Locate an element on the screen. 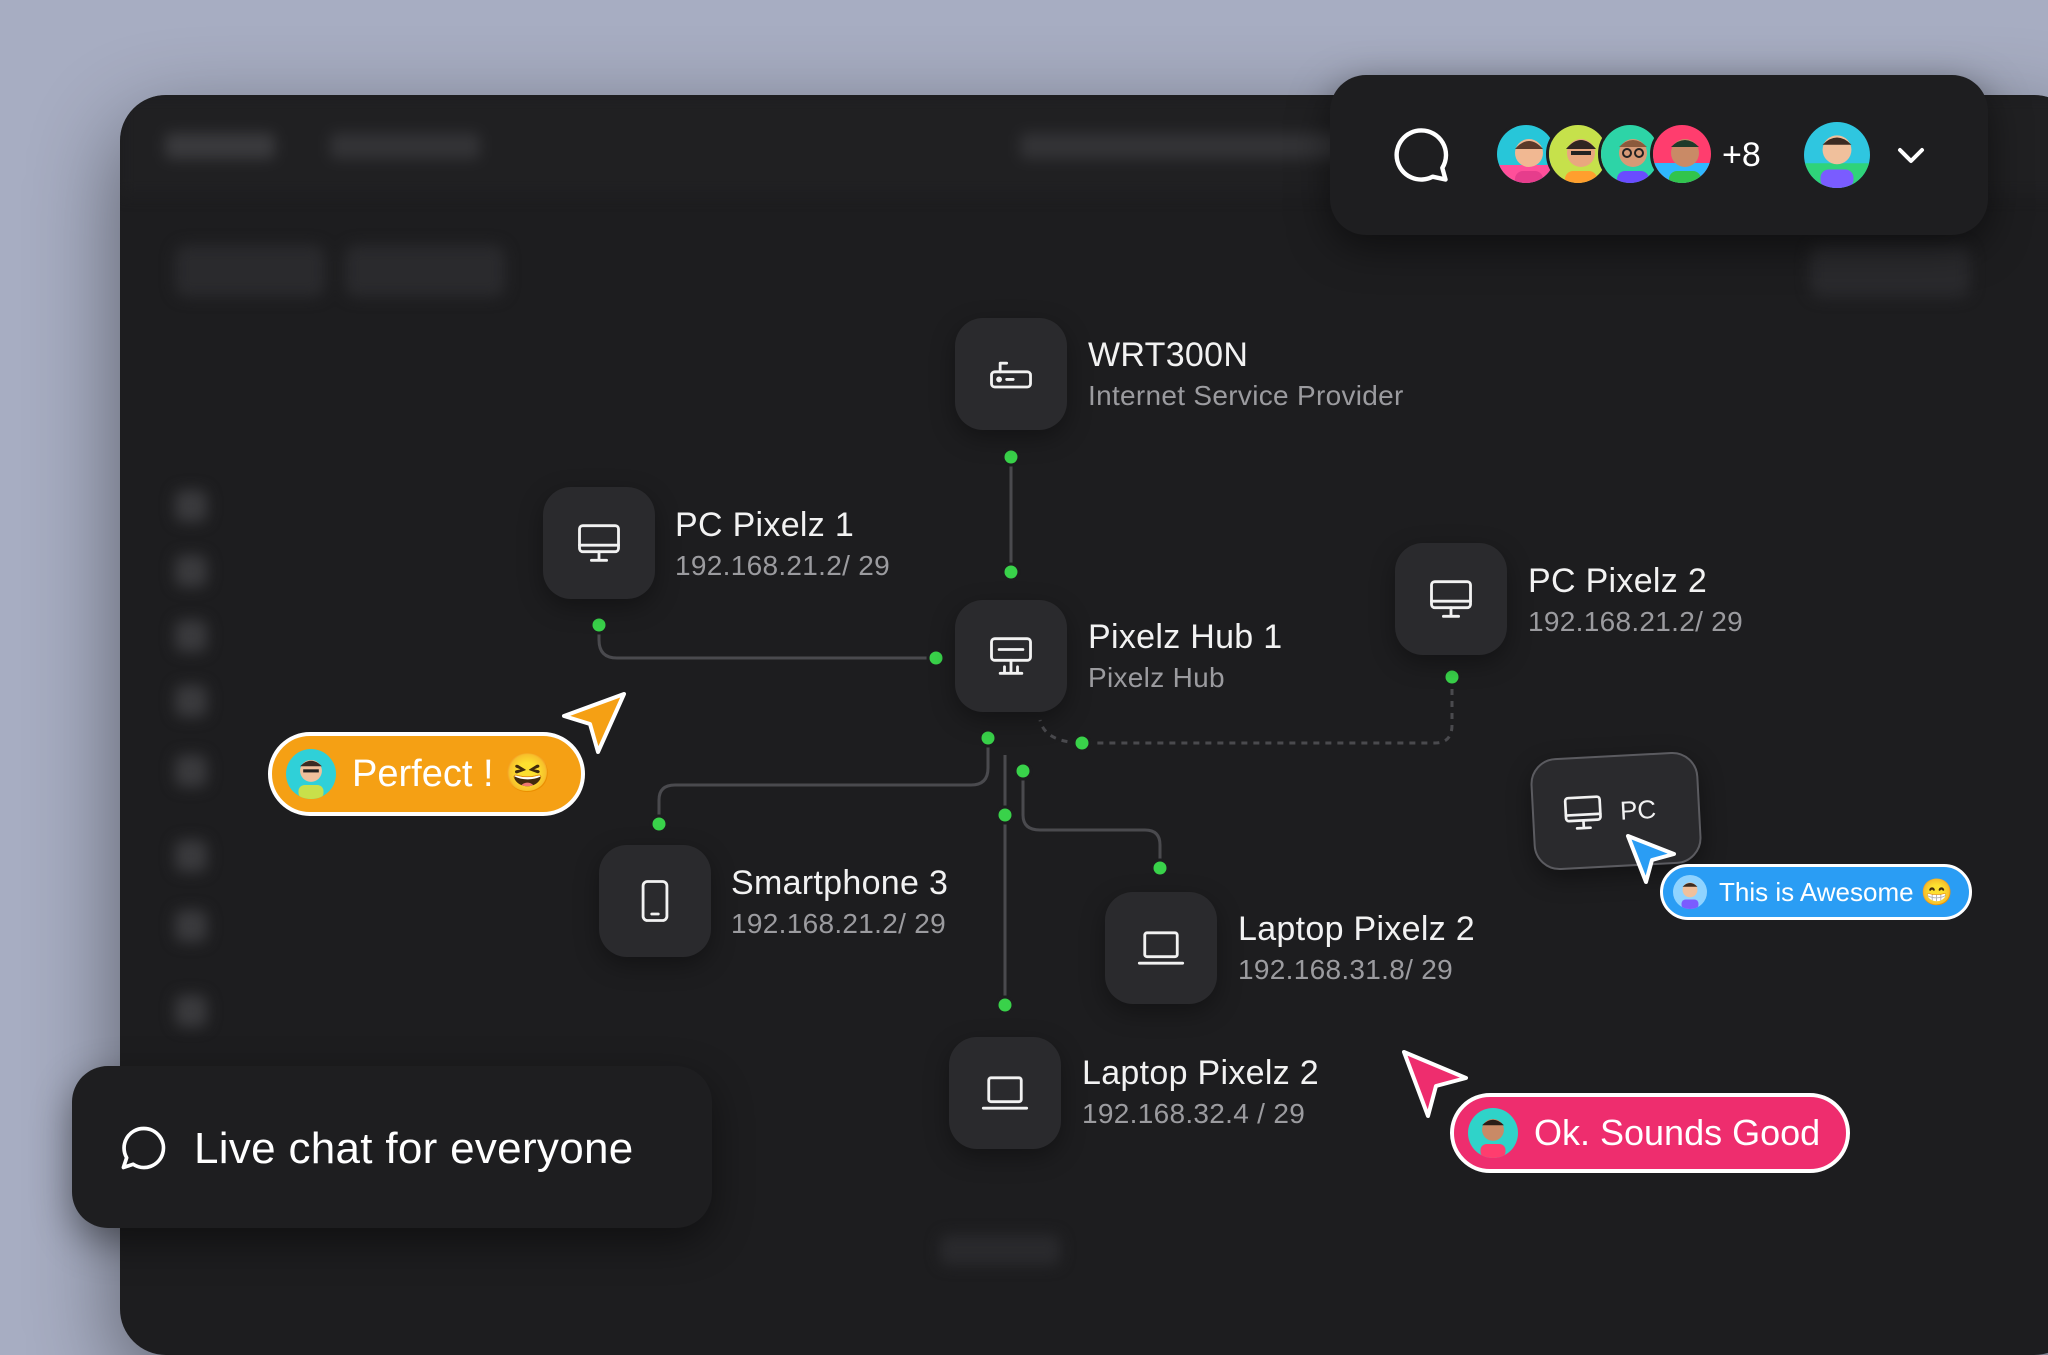 The image size is (2048, 1355). hub-icon is located at coordinates (1011, 656).